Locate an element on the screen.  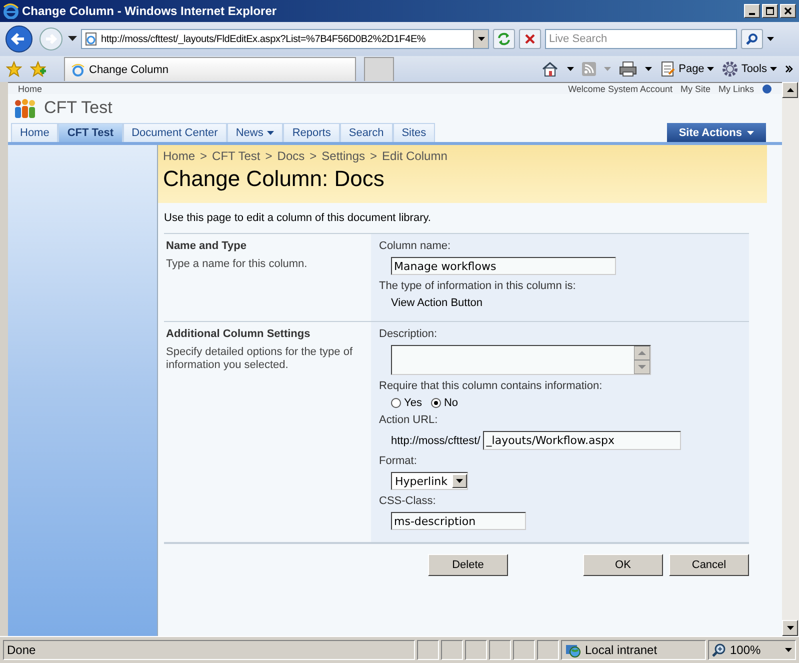
nav-tab: Home is located at coordinates (34, 132).